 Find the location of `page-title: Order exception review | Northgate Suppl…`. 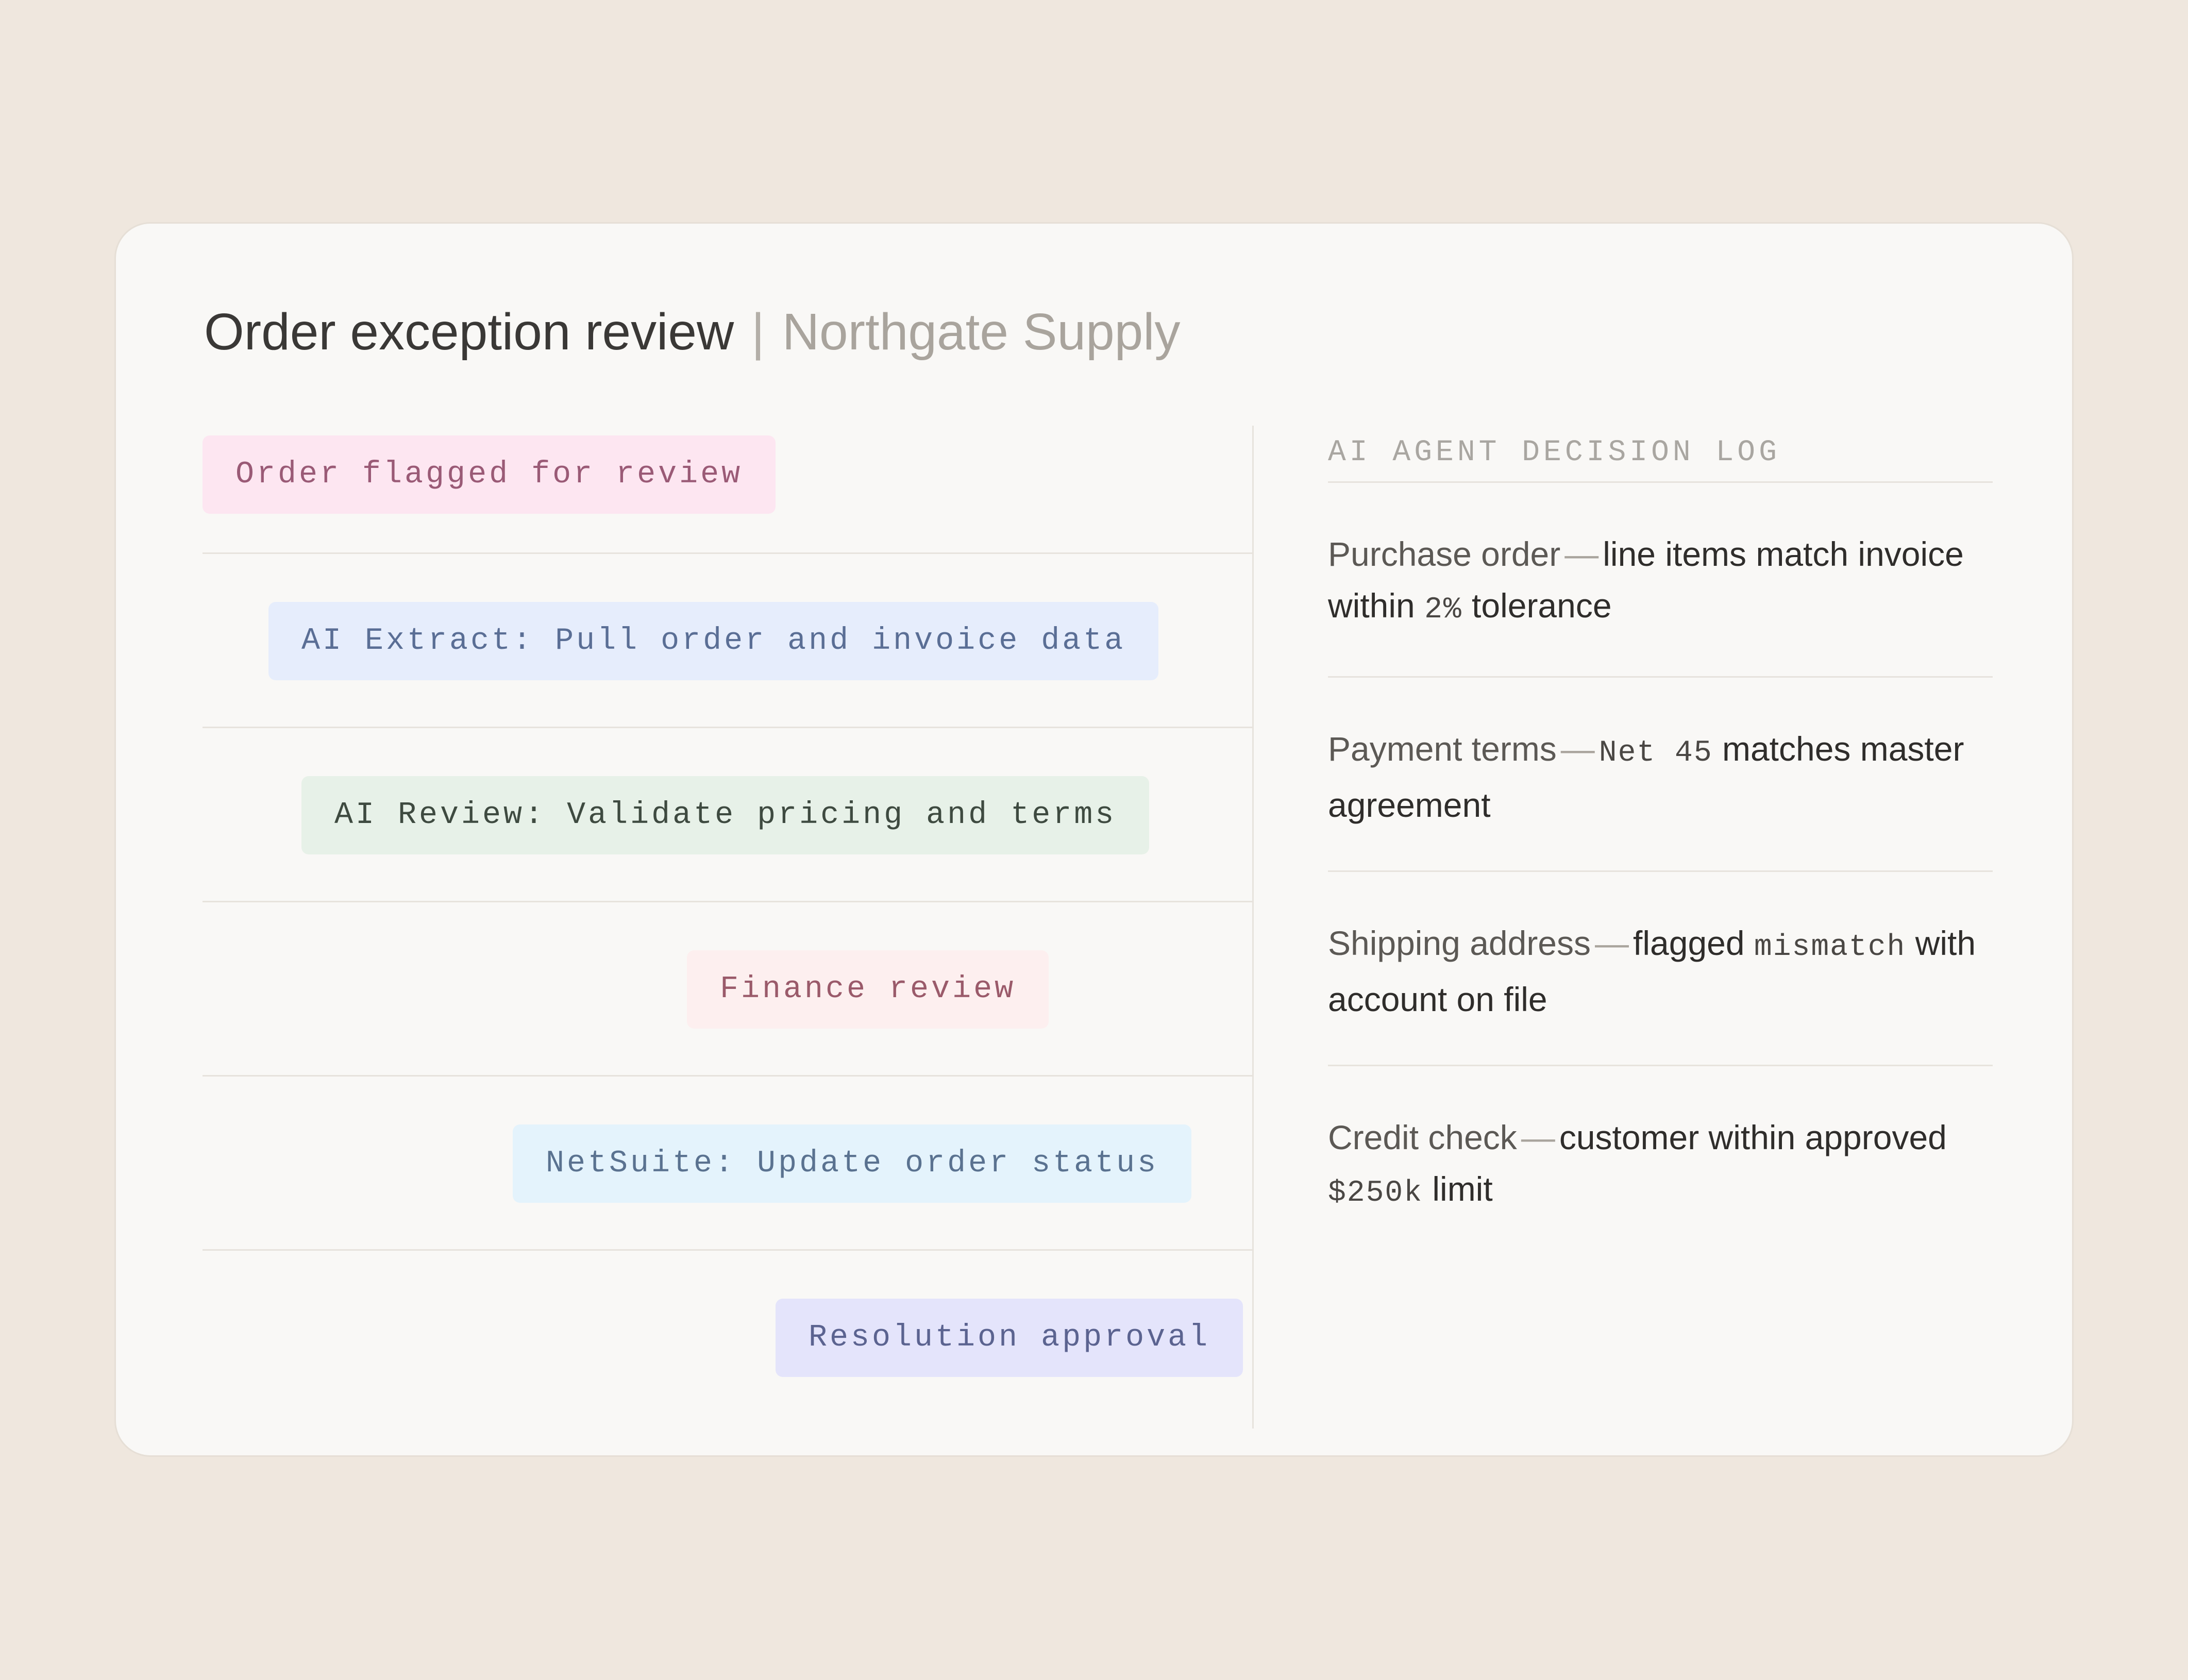

page-title: Order exception review | Northgate Suppl… is located at coordinates (693, 332).